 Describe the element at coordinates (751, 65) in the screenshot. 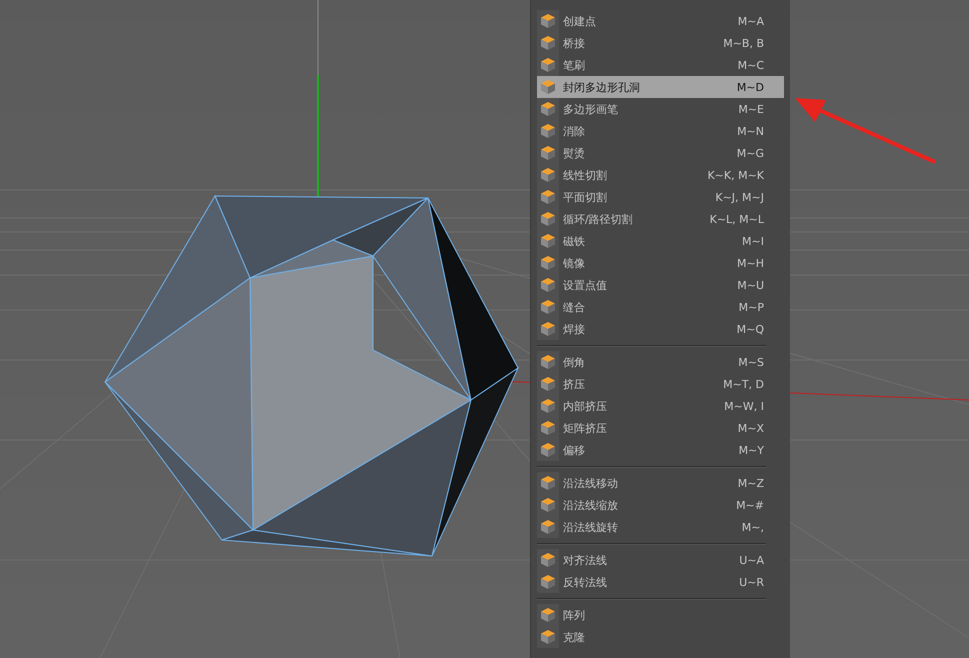

I see `shortcut-label: M~C` at that location.